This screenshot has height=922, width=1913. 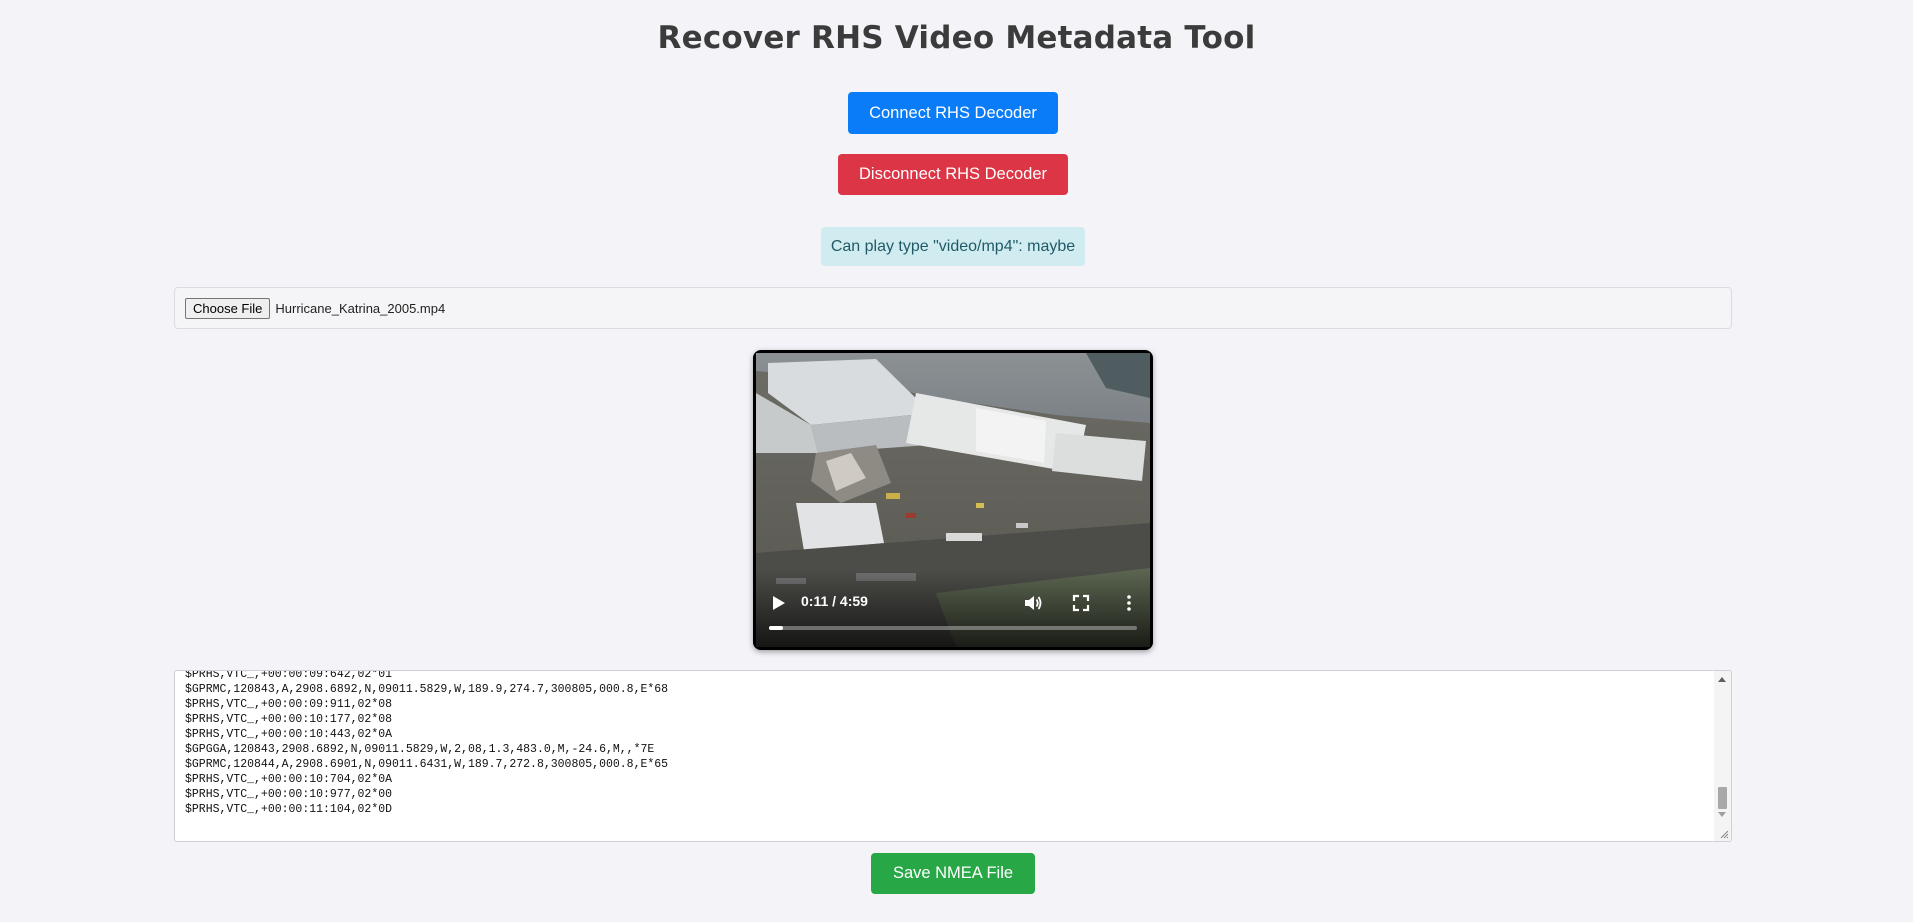 I want to click on save-nmea-file-button: Save NMEA File, so click(x=953, y=873).